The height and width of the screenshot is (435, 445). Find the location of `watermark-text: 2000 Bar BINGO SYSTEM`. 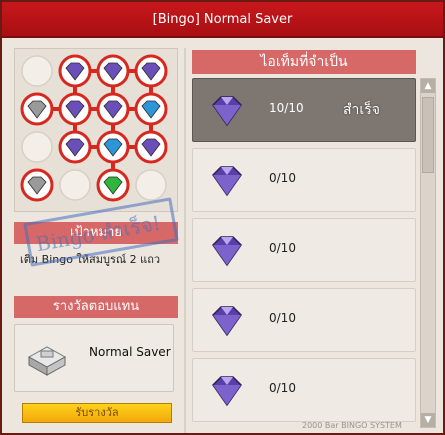

watermark-text: 2000 Bar BINGO SYSTEM is located at coordinates (352, 425).